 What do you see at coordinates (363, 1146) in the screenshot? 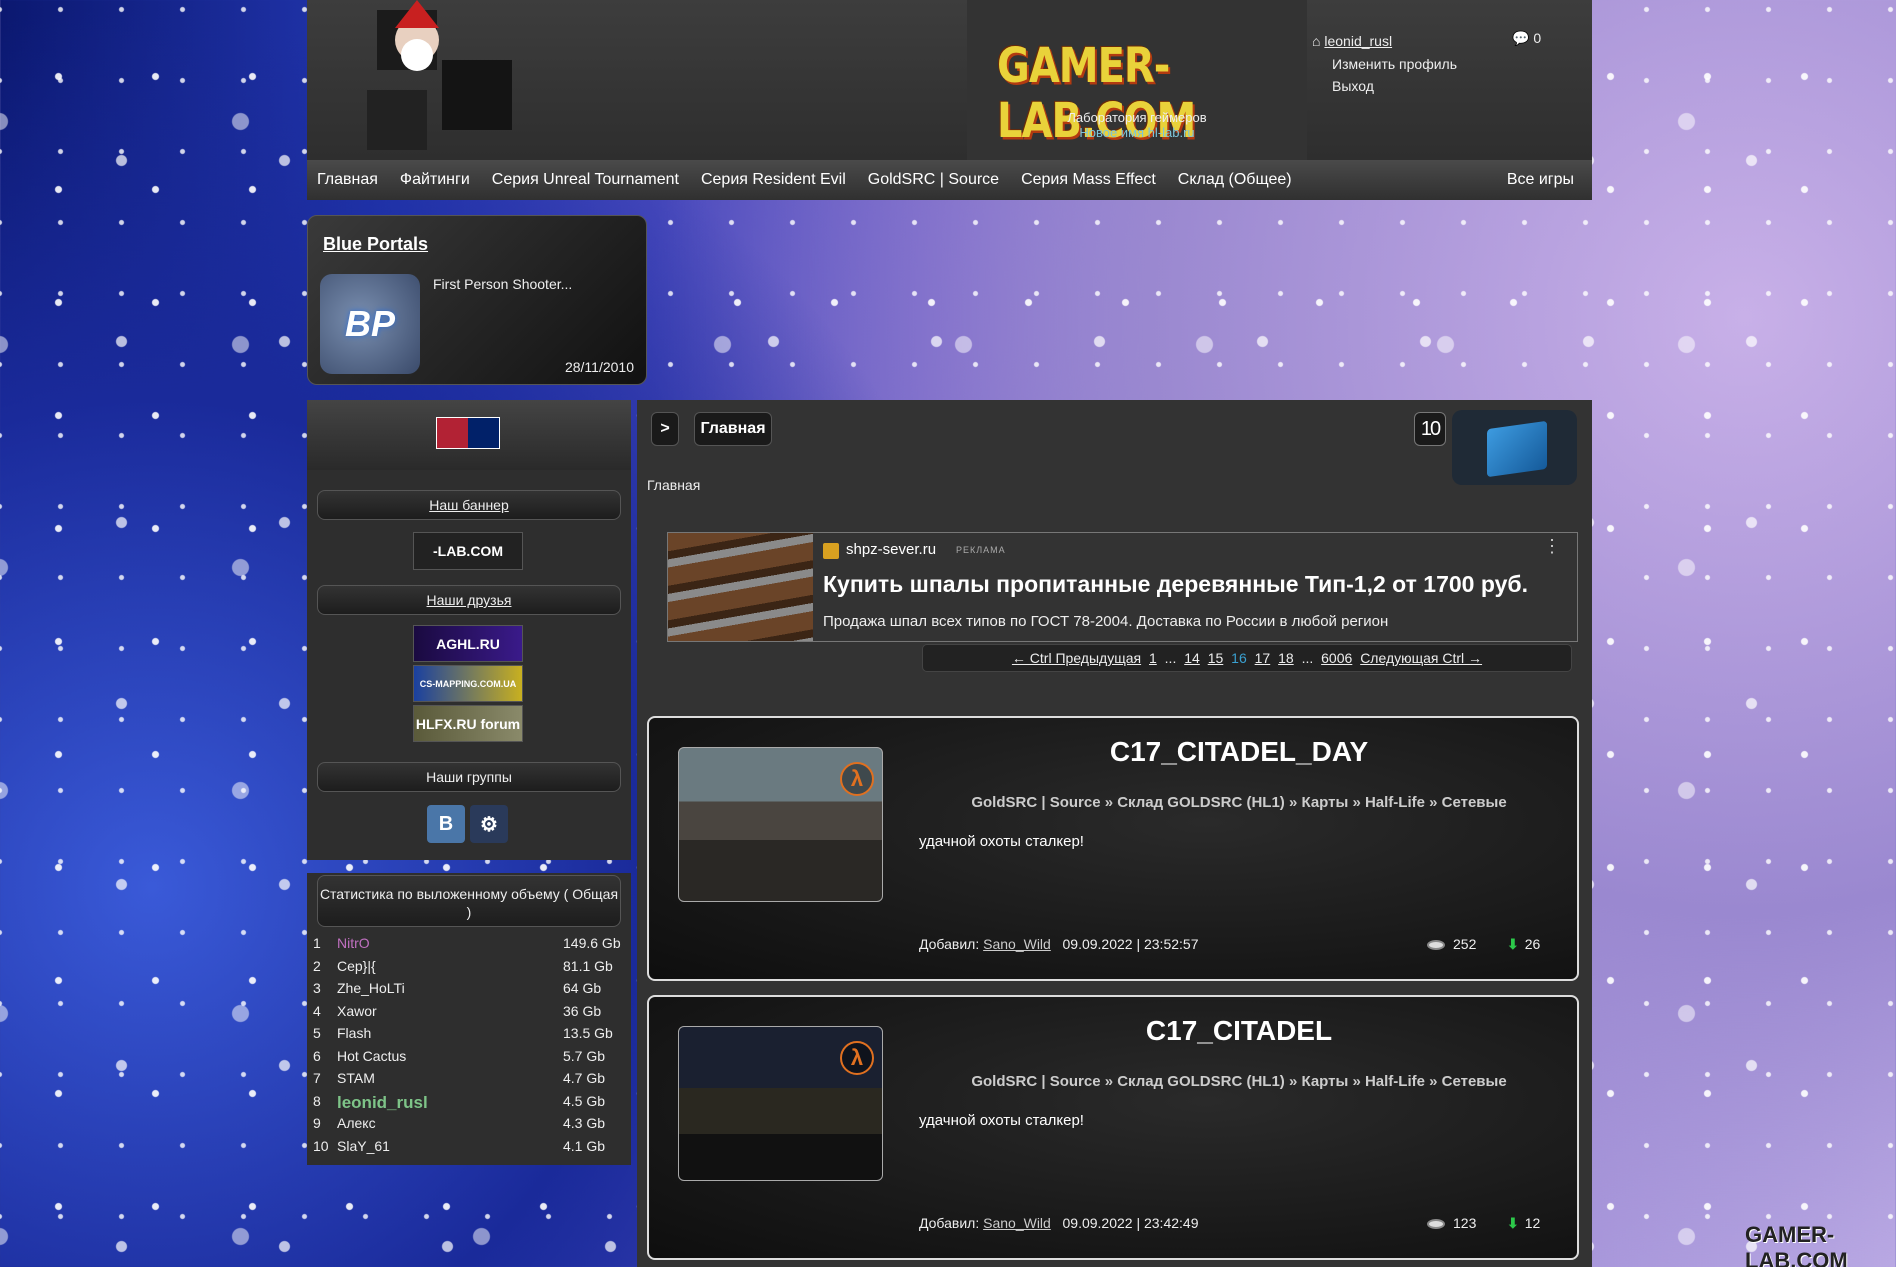
I see `stats-username: SlaY_61` at bounding box center [363, 1146].